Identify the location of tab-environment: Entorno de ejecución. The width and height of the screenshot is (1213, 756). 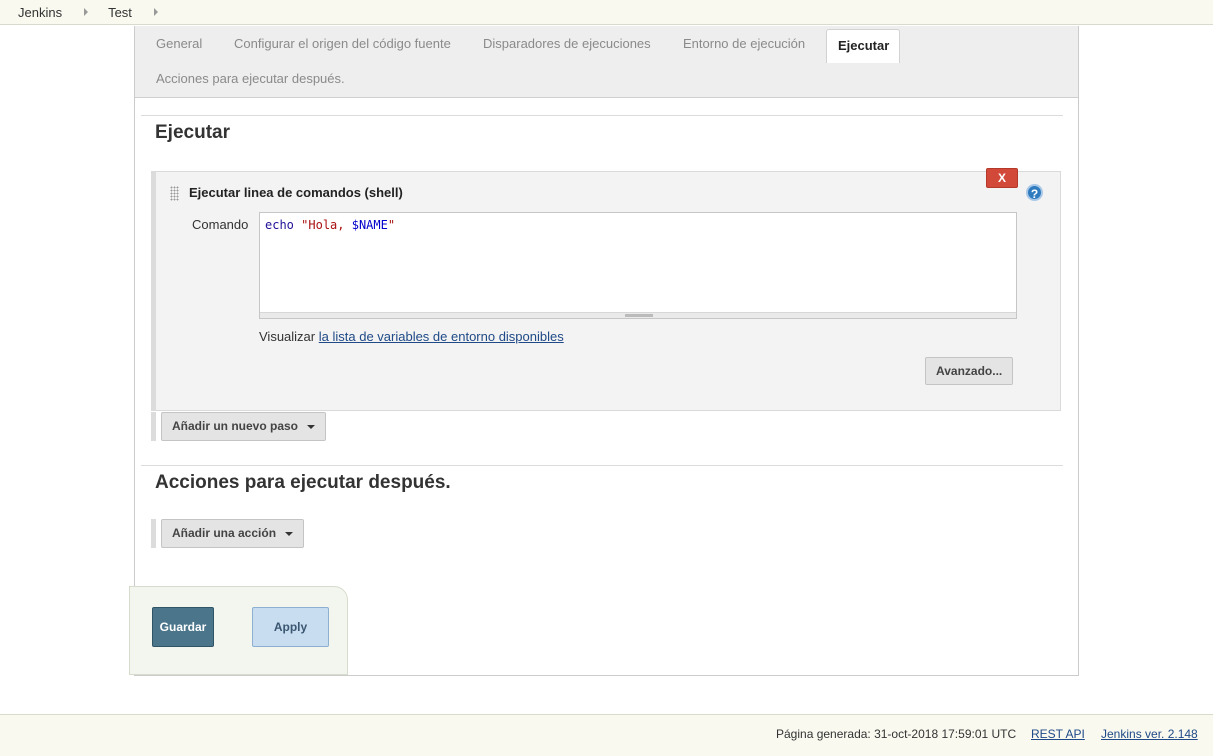
(744, 43).